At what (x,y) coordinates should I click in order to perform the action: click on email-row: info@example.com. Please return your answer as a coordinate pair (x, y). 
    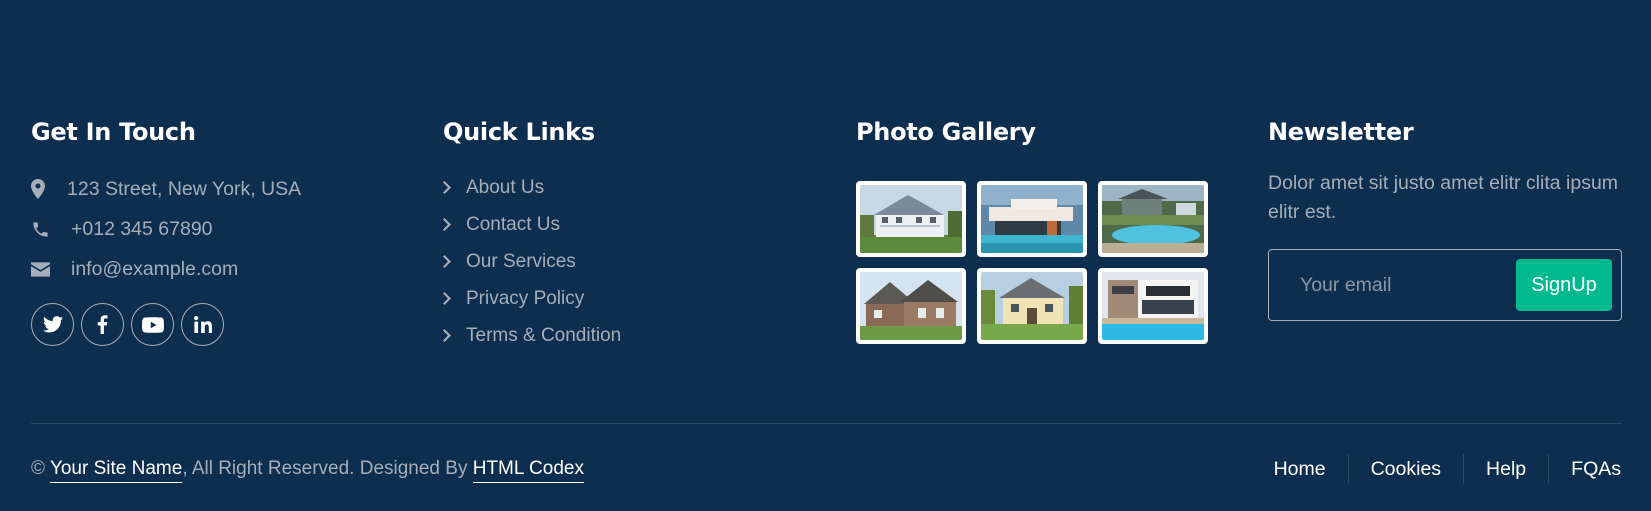
    Looking at the image, I should click on (211, 269).